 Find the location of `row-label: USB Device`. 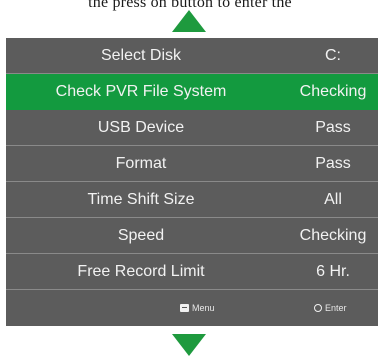

row-label: USB Device is located at coordinates (141, 127).